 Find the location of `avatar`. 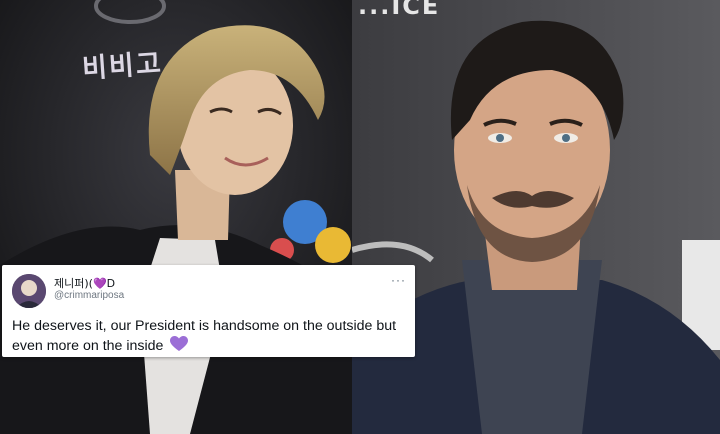

avatar is located at coordinates (29, 291).